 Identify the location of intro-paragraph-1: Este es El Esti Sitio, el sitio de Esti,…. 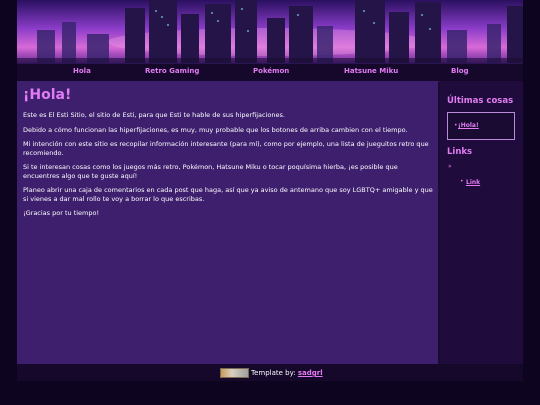
(154, 115).